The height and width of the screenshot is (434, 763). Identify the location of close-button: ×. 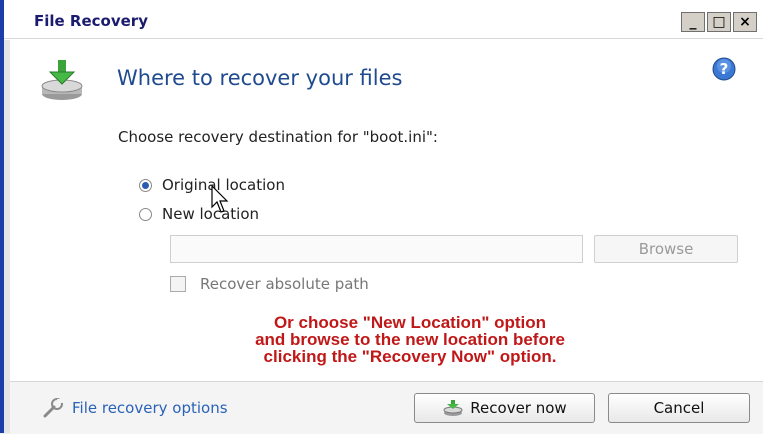
(745, 22).